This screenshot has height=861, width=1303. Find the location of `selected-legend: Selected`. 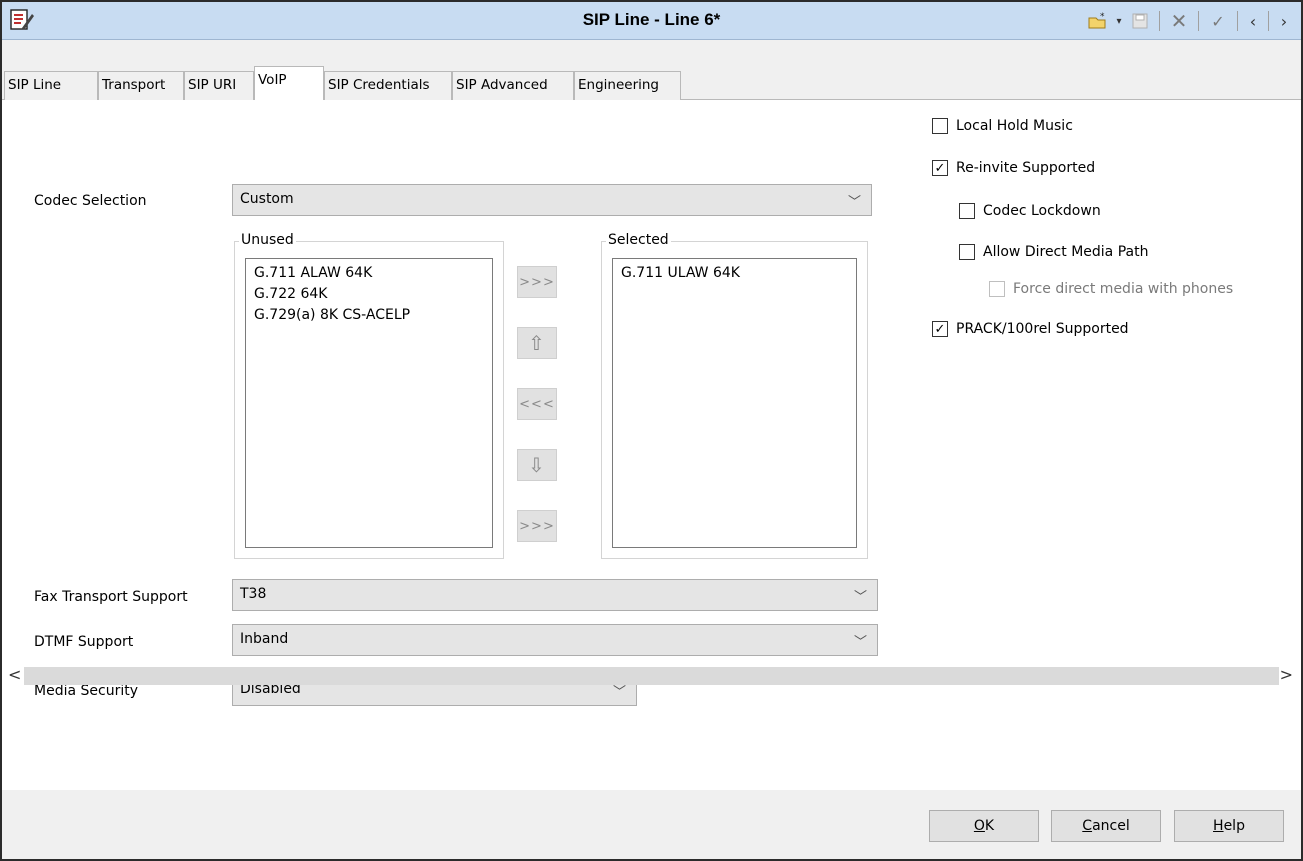

selected-legend: Selected is located at coordinates (638, 240).